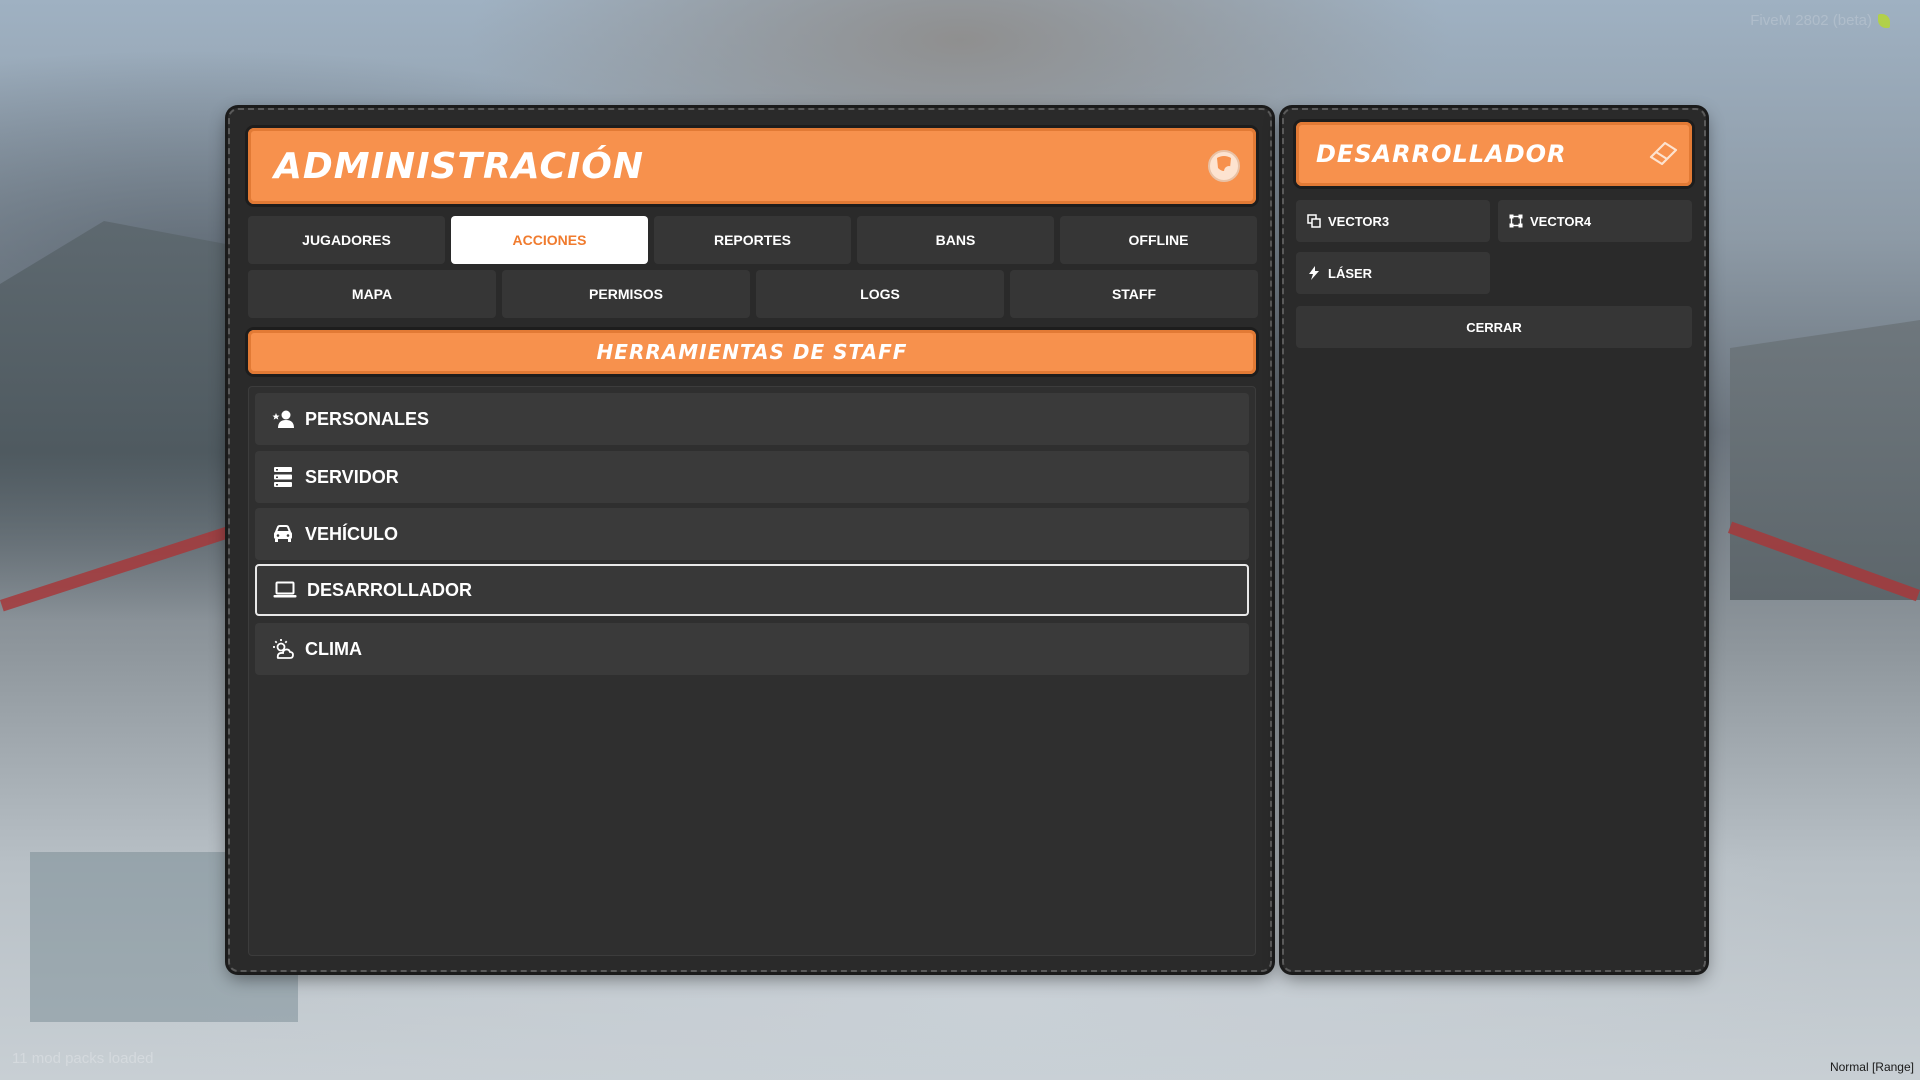 The width and height of the screenshot is (1920, 1080). What do you see at coordinates (752, 166) in the screenshot?
I see `admin-header: ADMINISTRACIÓN` at bounding box center [752, 166].